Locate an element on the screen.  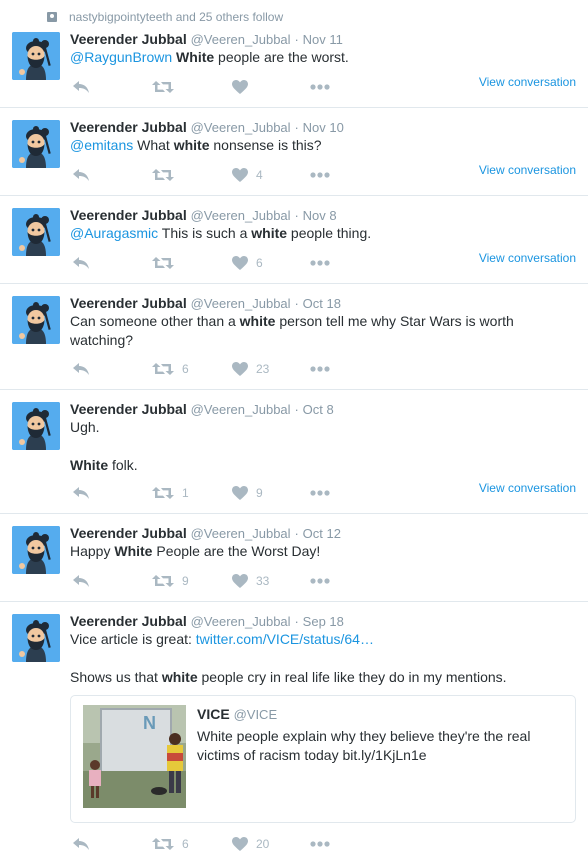
tweet-time: Nov 10 is located at coordinates (323, 127).